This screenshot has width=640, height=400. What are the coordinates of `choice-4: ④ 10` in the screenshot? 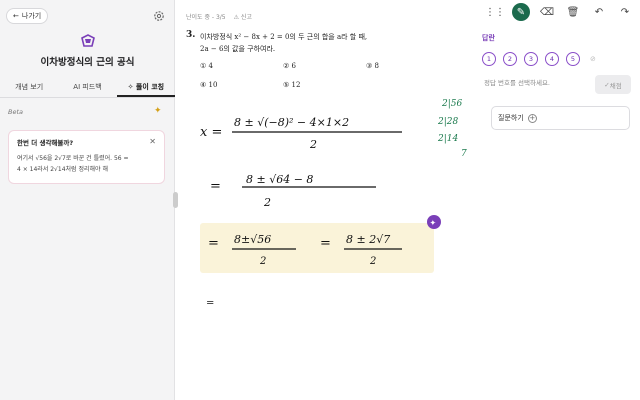 It's located at (209, 85).